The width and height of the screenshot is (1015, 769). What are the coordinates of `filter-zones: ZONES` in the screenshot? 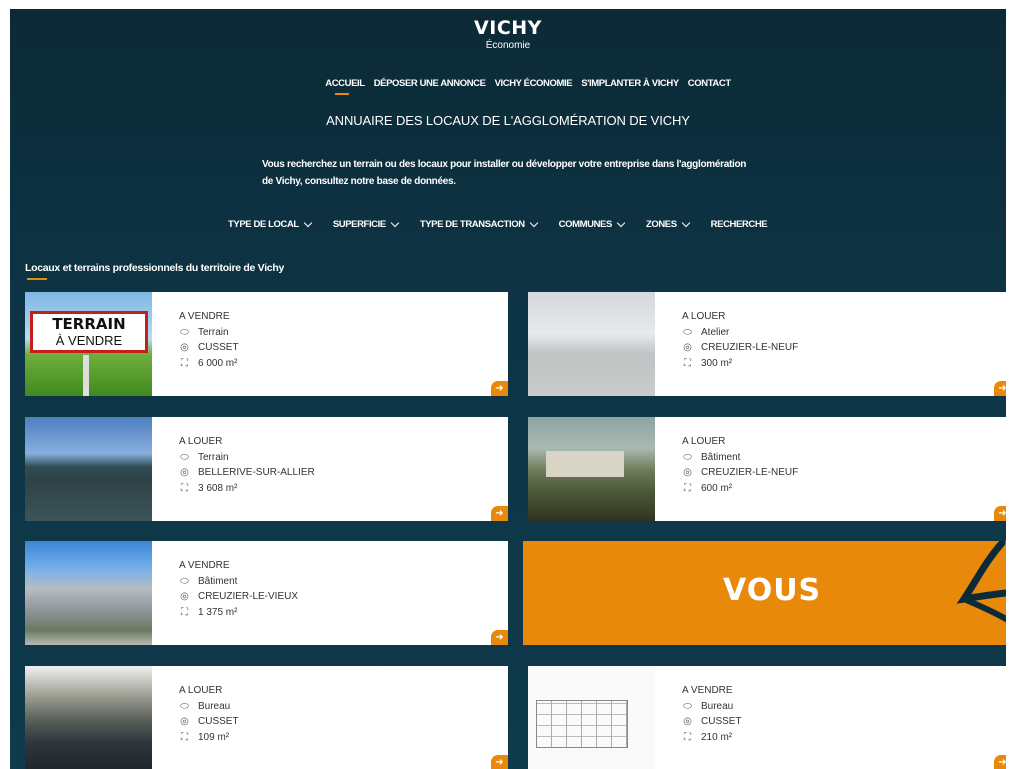 It's located at (668, 224).